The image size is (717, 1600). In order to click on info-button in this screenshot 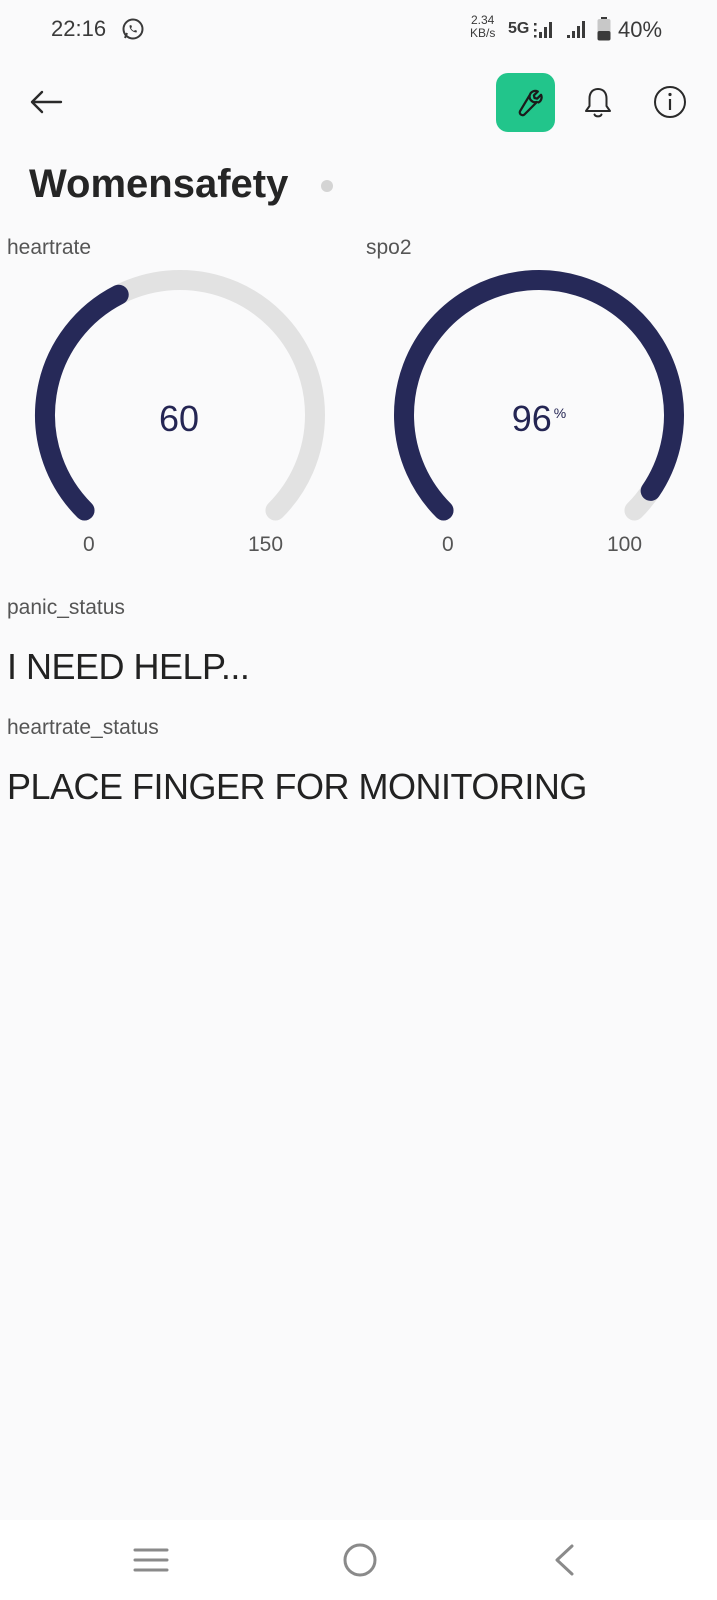, I will do `click(670, 102)`.